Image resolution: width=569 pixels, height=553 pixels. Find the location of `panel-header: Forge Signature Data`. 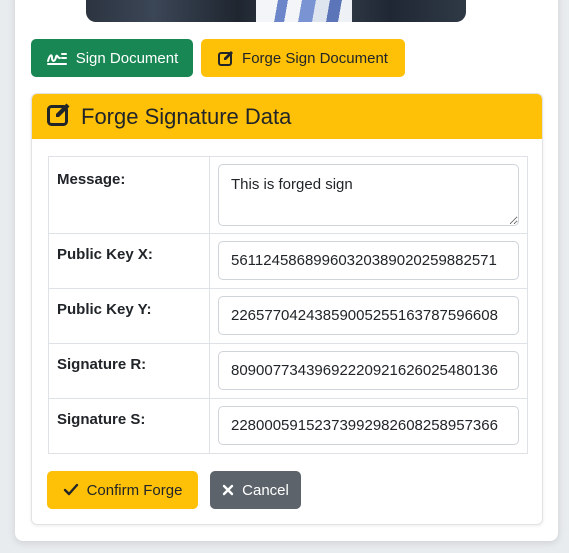

panel-header: Forge Signature Data is located at coordinates (287, 116).